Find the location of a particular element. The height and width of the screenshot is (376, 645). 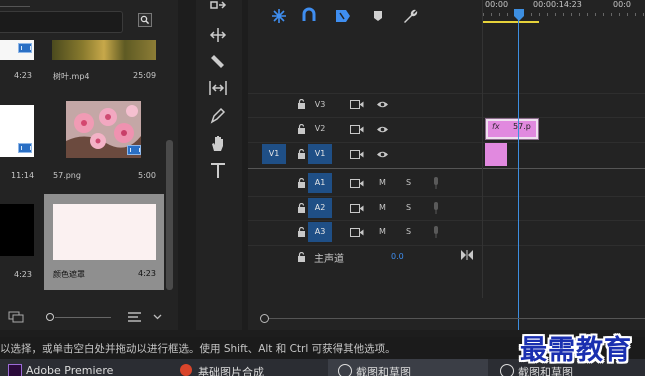

media-duration: 11:14 is located at coordinates (23, 175).